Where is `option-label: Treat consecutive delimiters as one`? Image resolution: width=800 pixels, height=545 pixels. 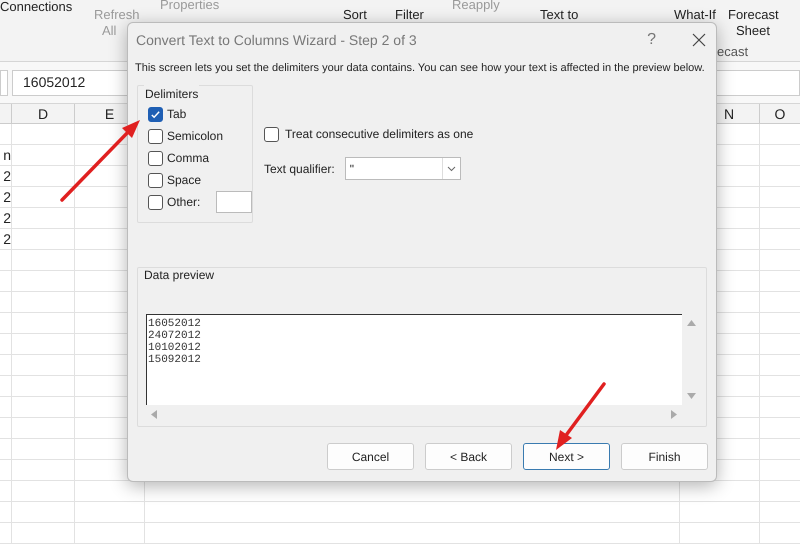
option-label: Treat consecutive delimiters as one is located at coordinates (379, 134).